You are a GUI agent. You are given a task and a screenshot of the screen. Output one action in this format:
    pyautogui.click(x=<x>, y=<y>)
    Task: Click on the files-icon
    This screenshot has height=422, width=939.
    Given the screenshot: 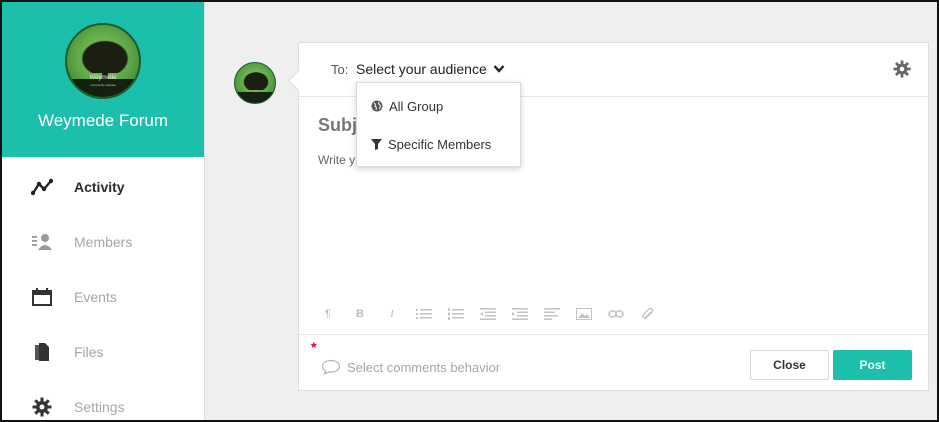 What is the action you would take?
    pyautogui.click(x=42, y=352)
    